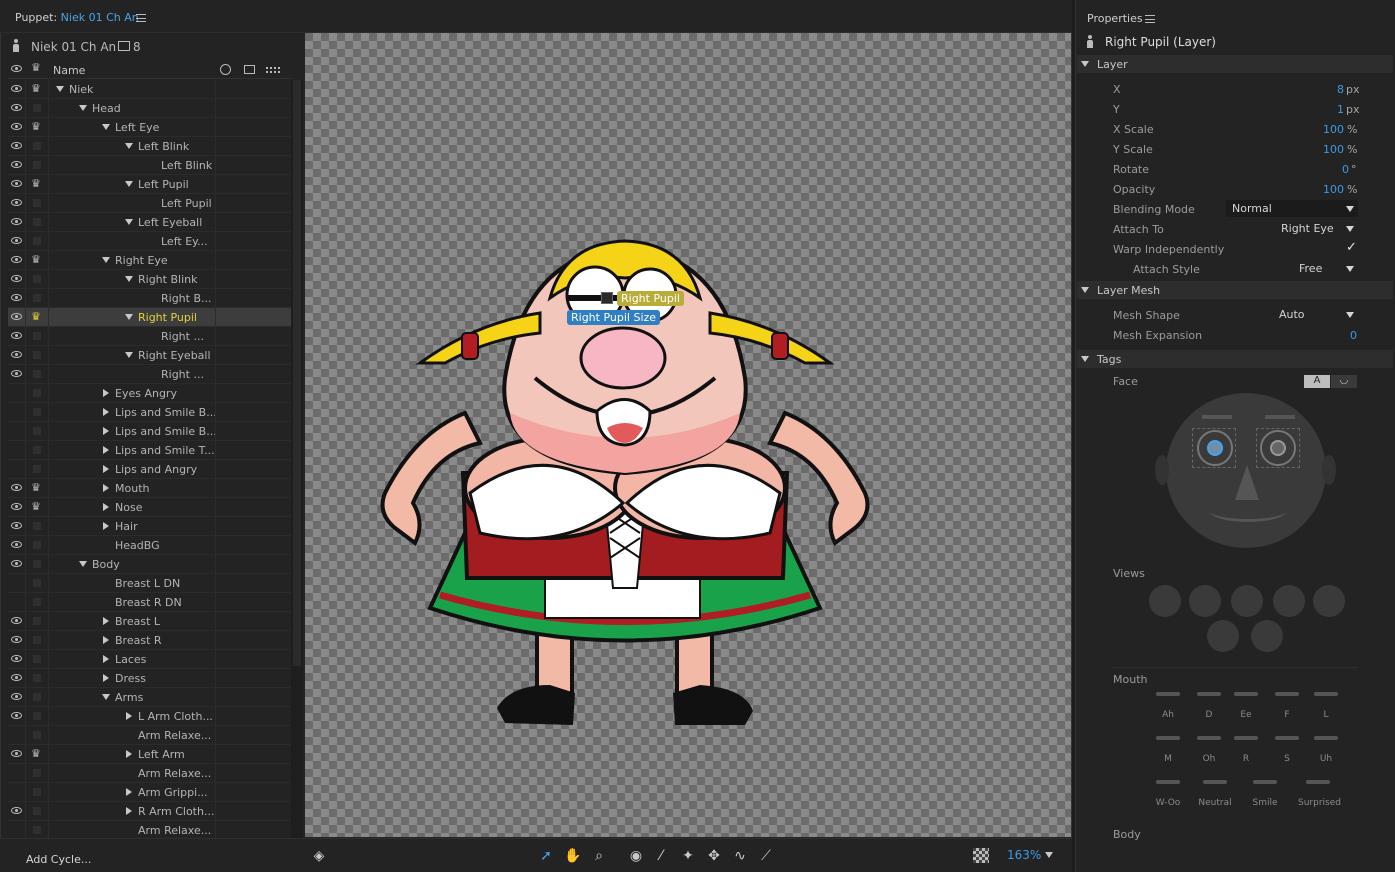  I want to click on measure-tool-icon: ⟋, so click(766, 856).